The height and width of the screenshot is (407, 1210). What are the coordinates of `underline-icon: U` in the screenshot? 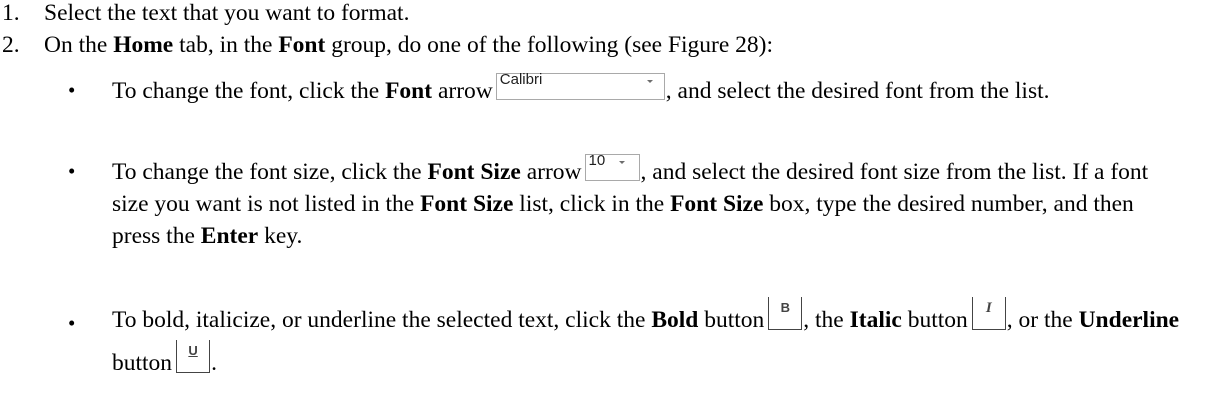 It's located at (193, 350).